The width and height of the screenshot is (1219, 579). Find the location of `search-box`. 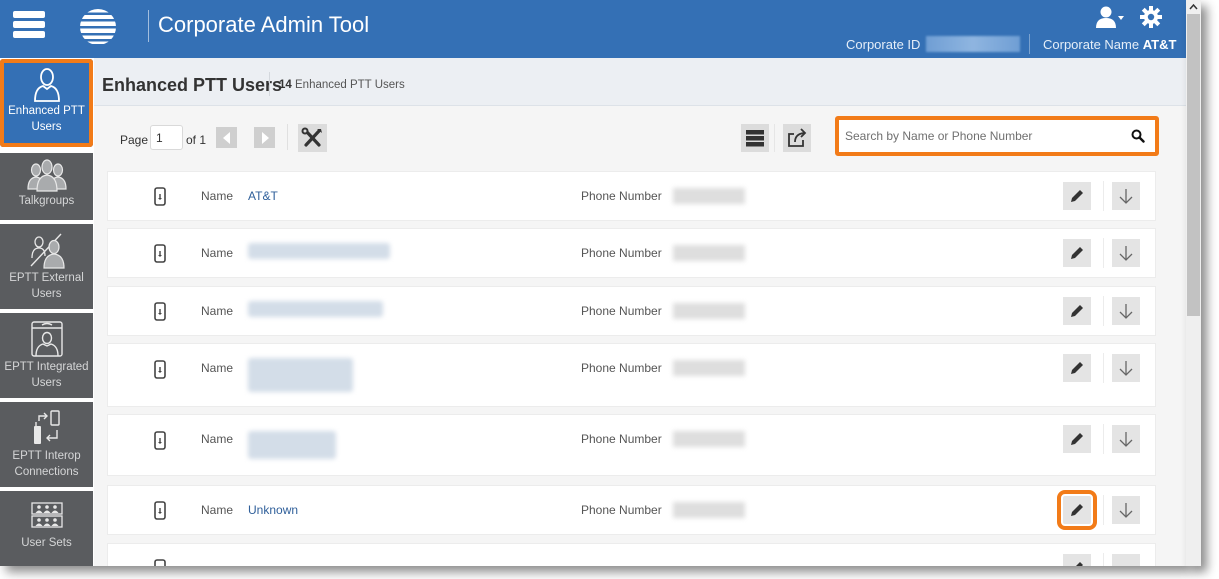

search-box is located at coordinates (997, 136).